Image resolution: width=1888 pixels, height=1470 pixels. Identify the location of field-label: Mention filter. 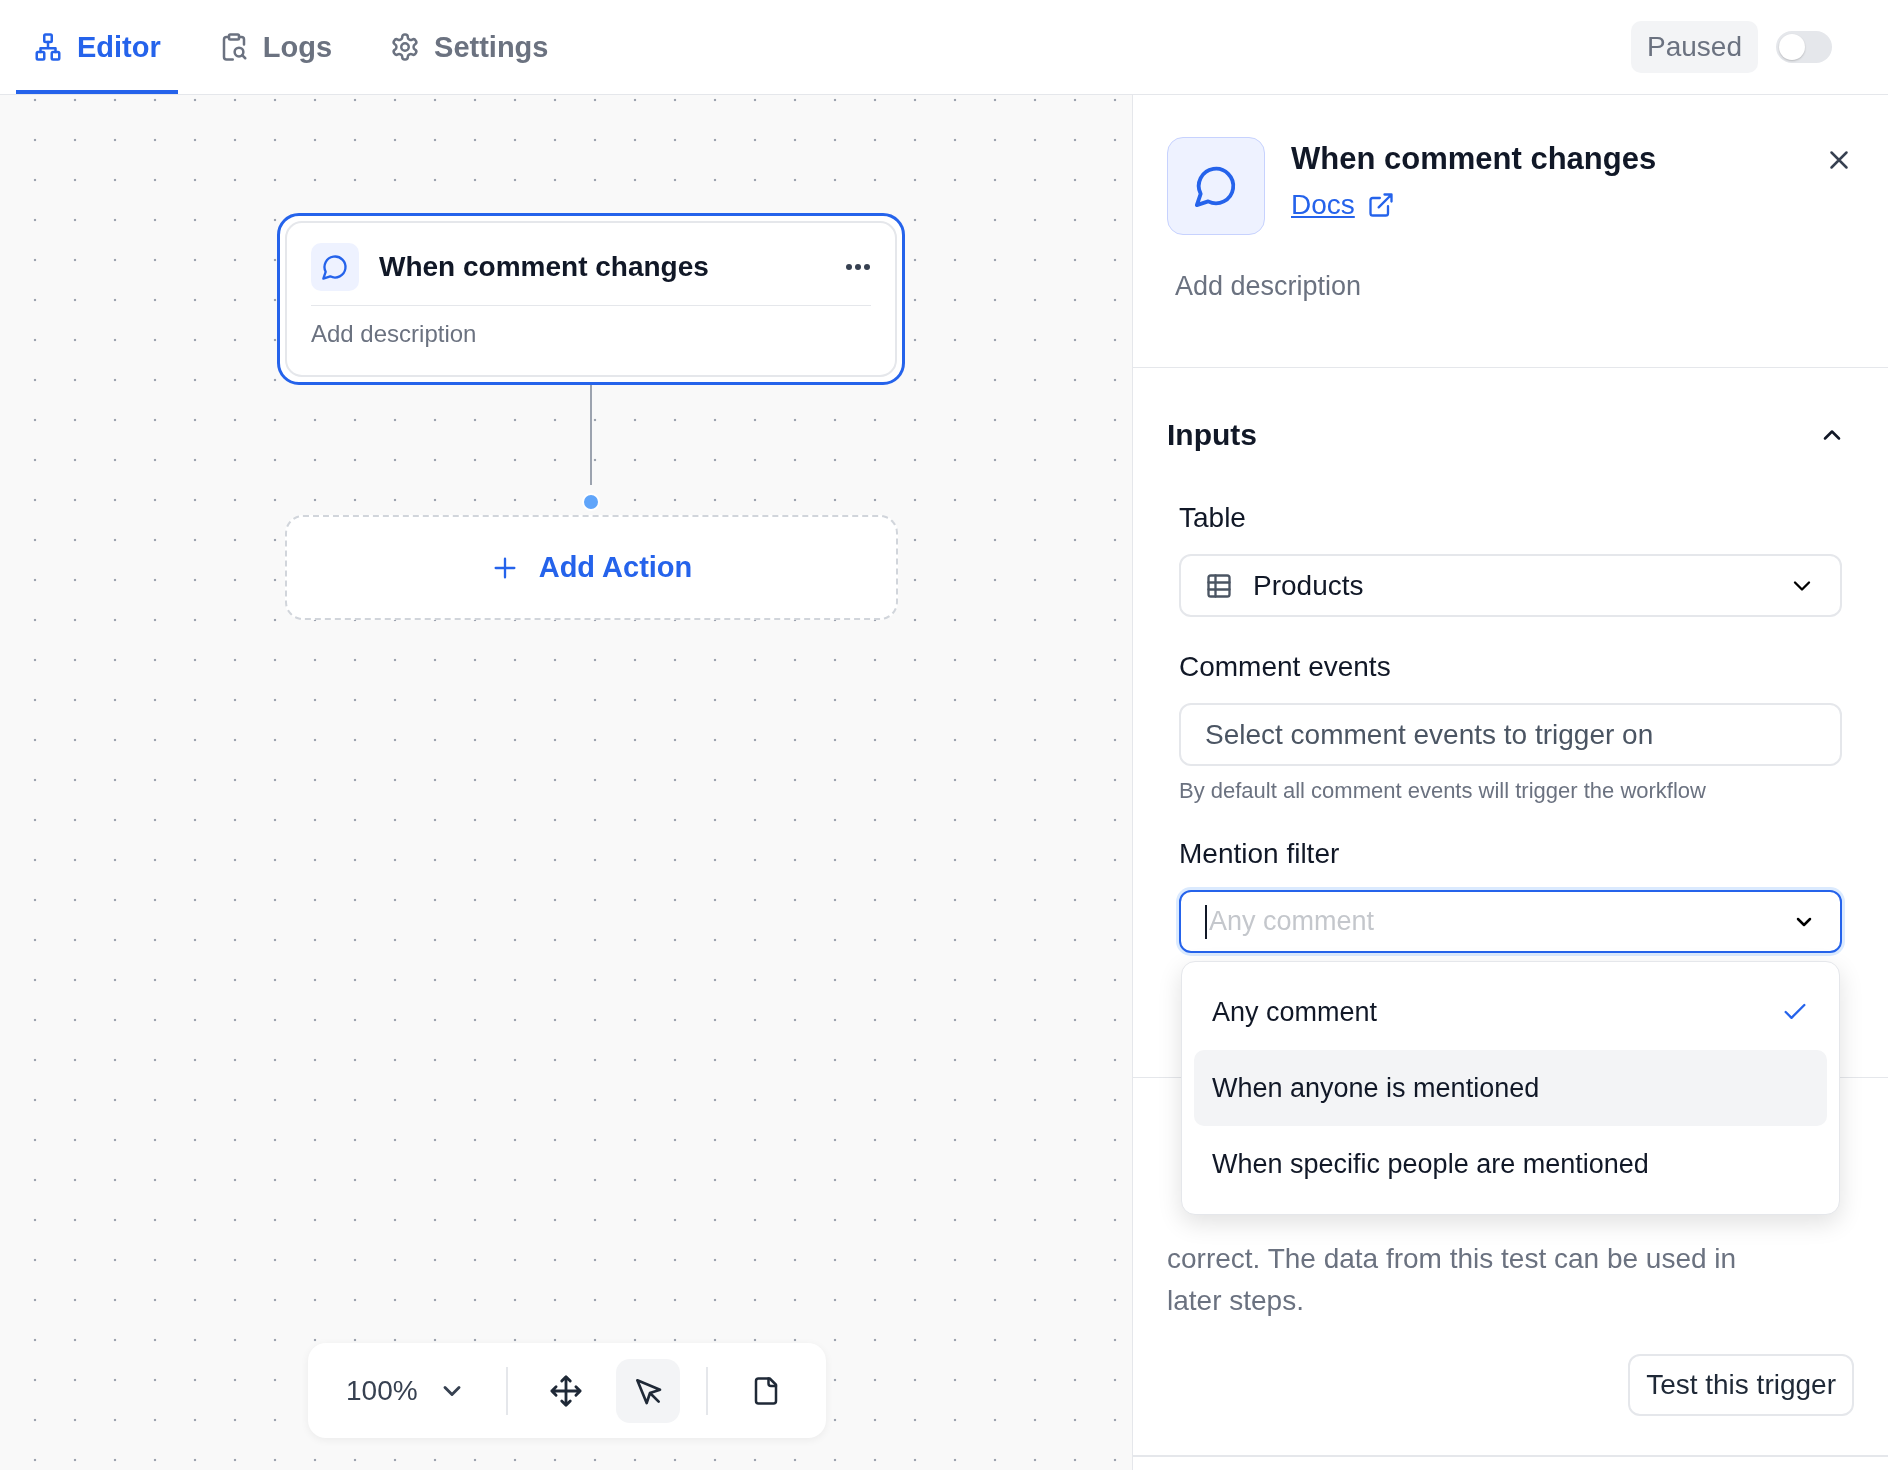
(1260, 854).